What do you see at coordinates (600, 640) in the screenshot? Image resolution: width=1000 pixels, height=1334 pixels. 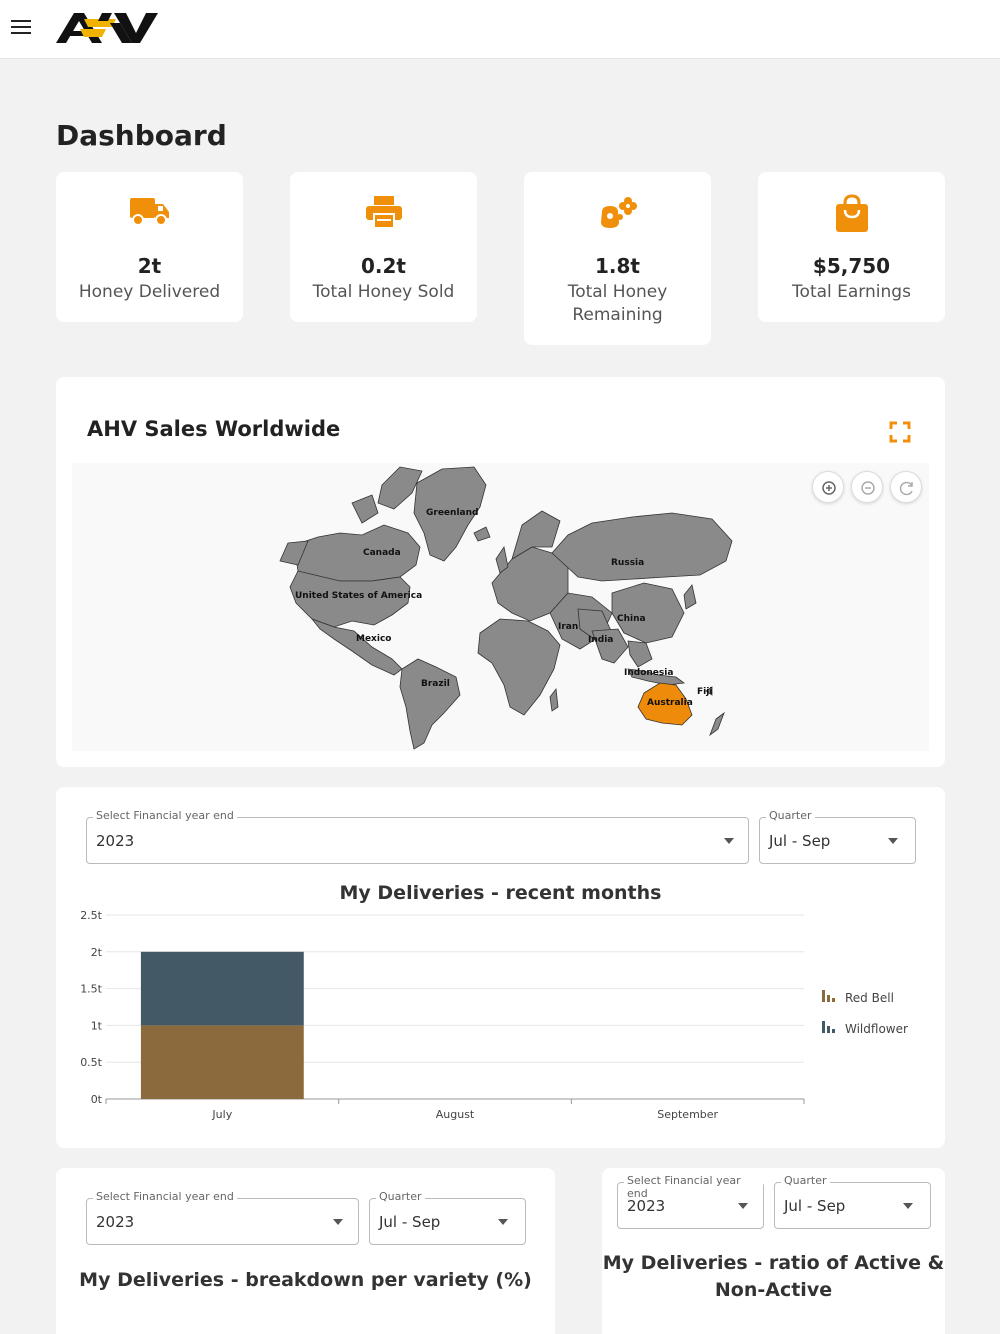 I see `map-label: India` at bounding box center [600, 640].